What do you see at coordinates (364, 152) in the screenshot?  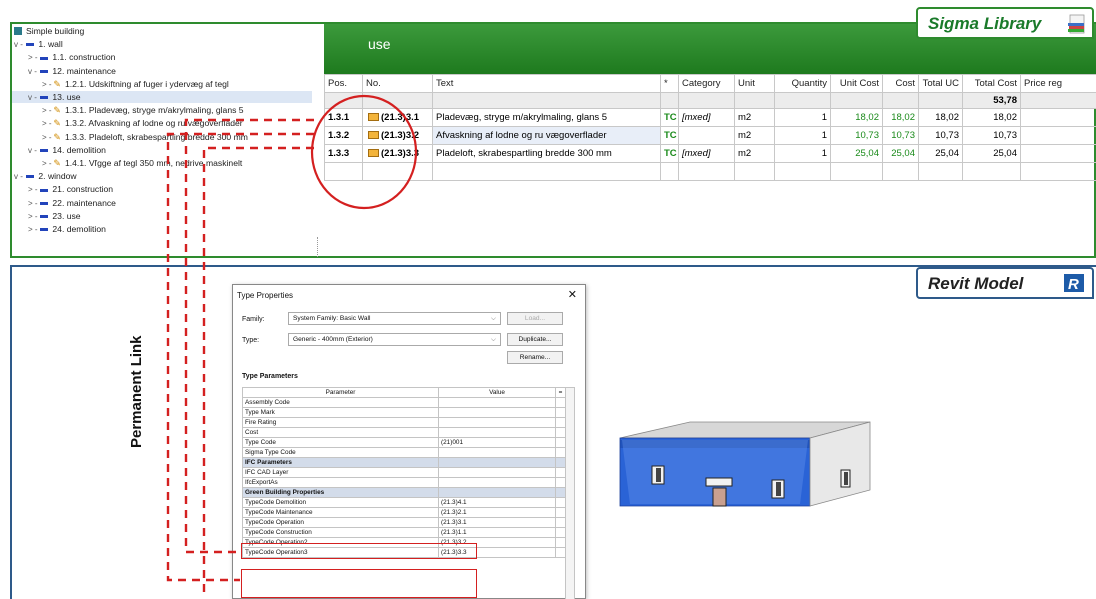 I see `grid-highlight-circle` at bounding box center [364, 152].